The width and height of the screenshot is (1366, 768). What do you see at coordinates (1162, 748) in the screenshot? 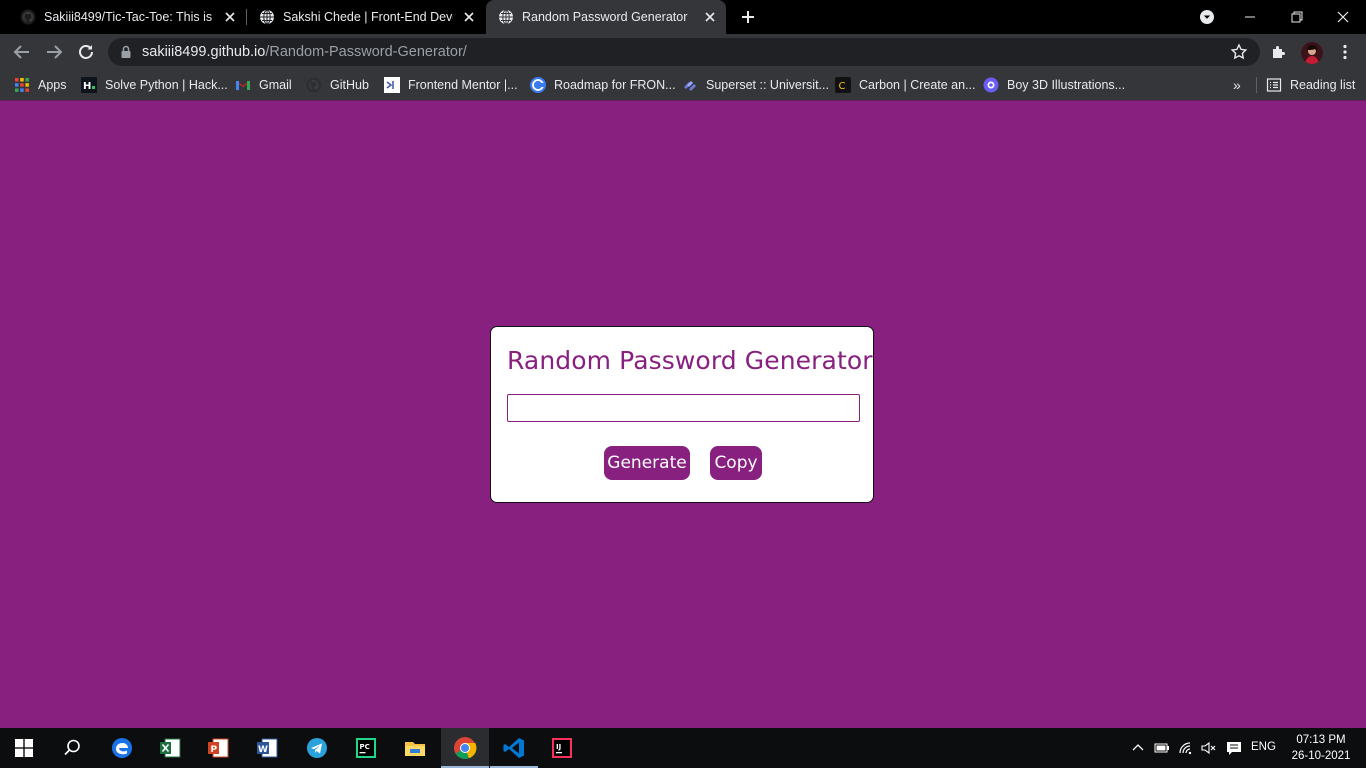
I see `battery-icon` at bounding box center [1162, 748].